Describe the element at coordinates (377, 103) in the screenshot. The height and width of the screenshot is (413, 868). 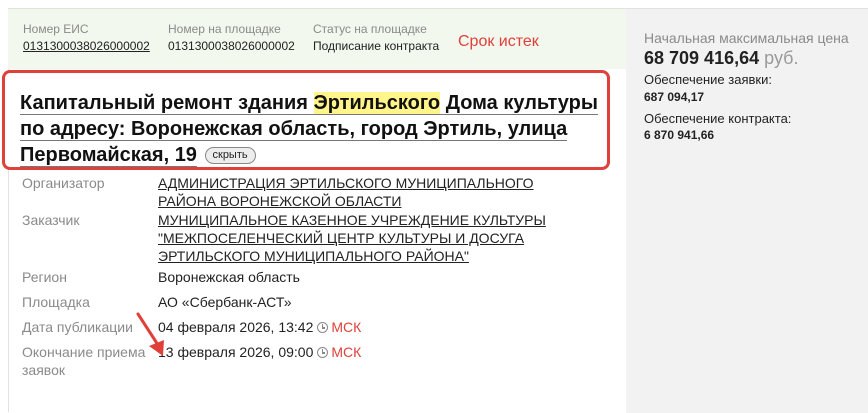
I see `title-highlight: Эртильского` at that location.